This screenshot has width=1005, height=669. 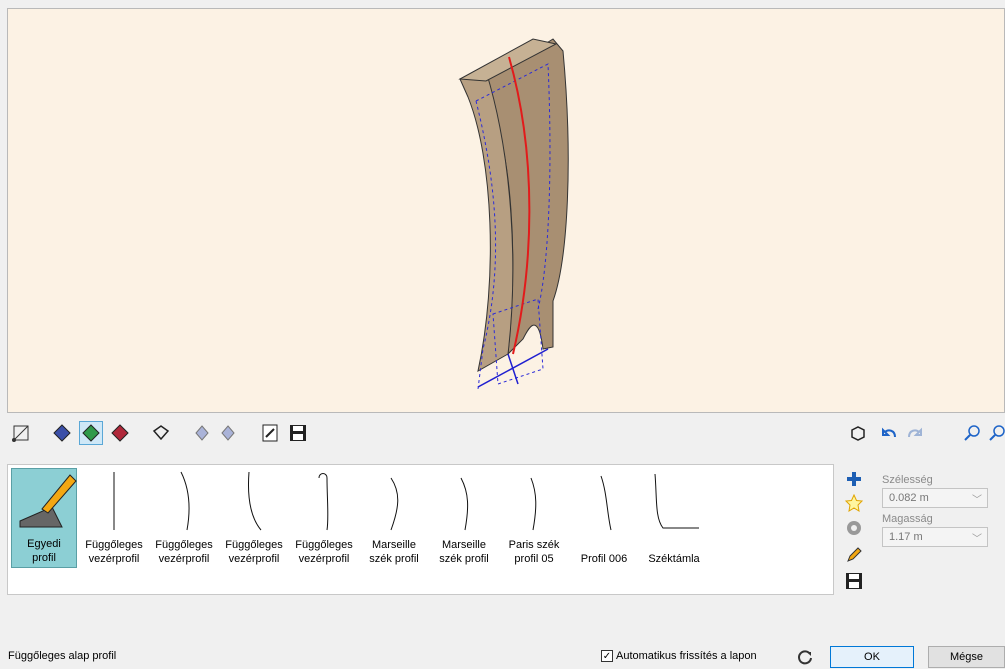 I want to click on profile-label: Egyedi, so click(x=44, y=544).